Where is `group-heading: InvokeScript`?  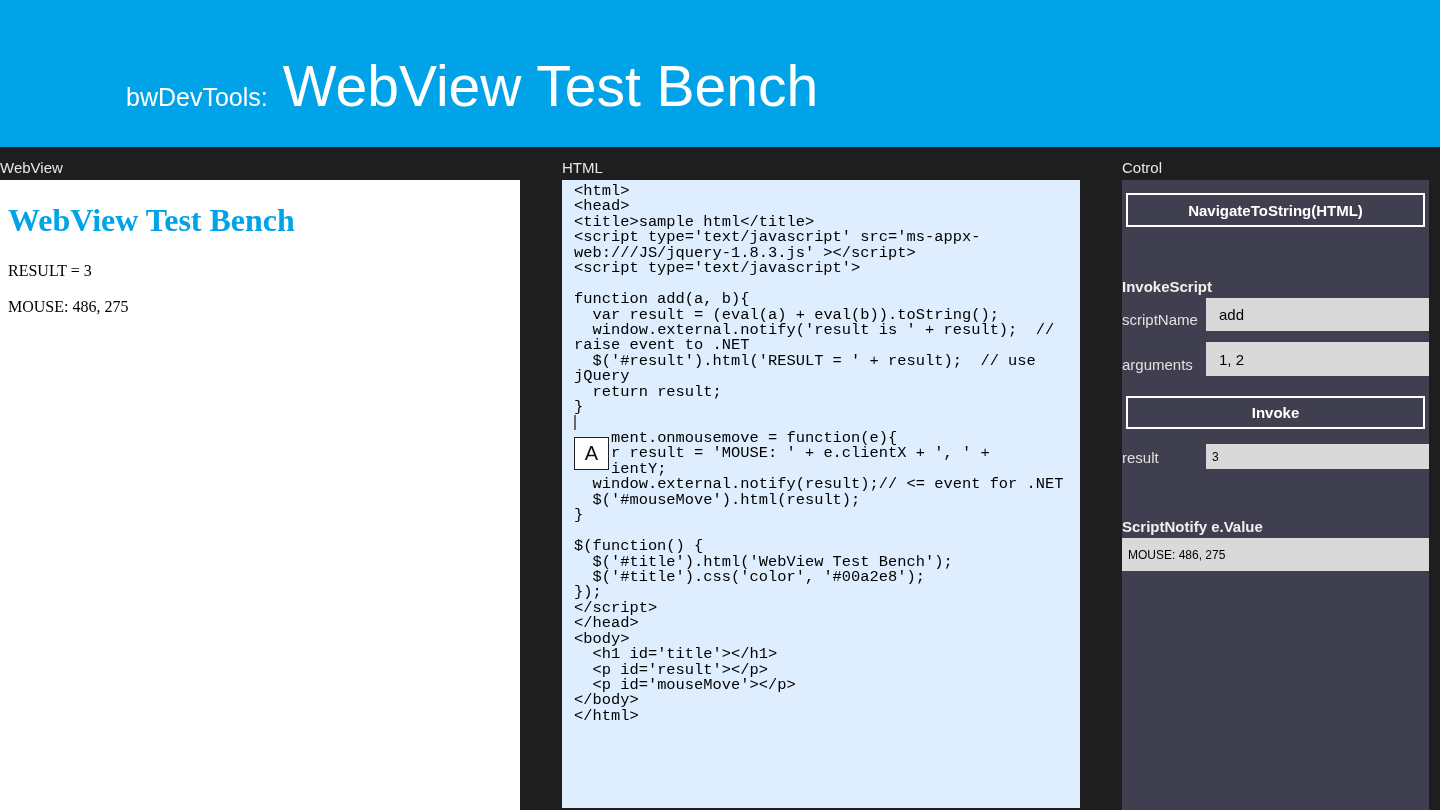 group-heading: InvokeScript is located at coordinates (1167, 287).